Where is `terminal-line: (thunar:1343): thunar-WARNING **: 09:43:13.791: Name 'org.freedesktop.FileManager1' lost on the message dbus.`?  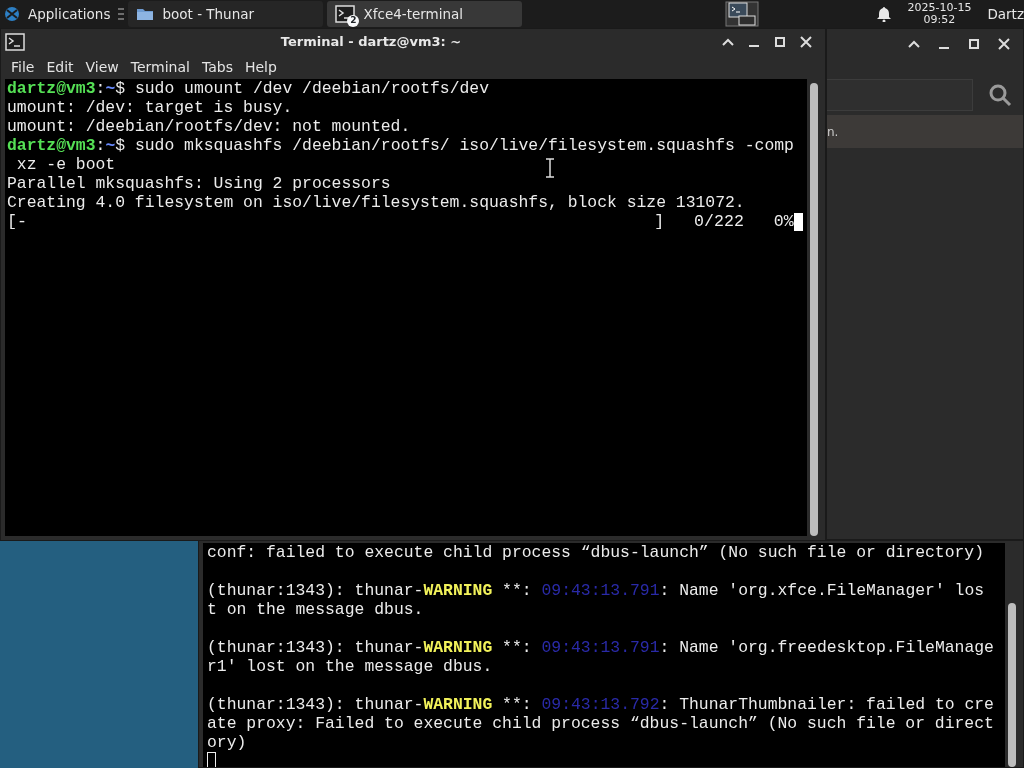
terminal-line: (thunar:1343): thunar-WARNING **: 09:43:13.791: Name 'org.freedesktop.FileManager1' lost on the message dbus. is located at coordinates (601, 657).